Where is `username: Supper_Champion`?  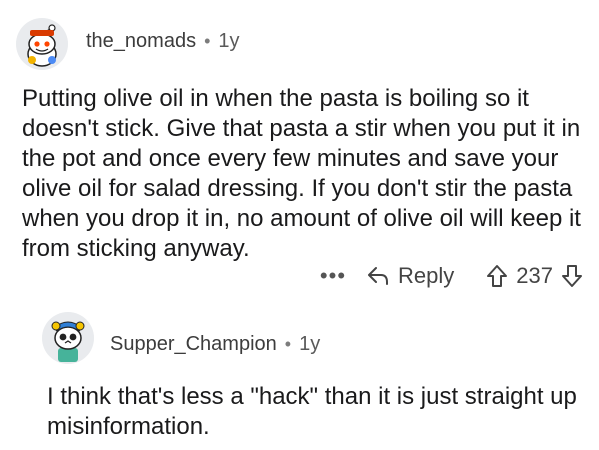
username: Supper_Champion is located at coordinates (193, 344).